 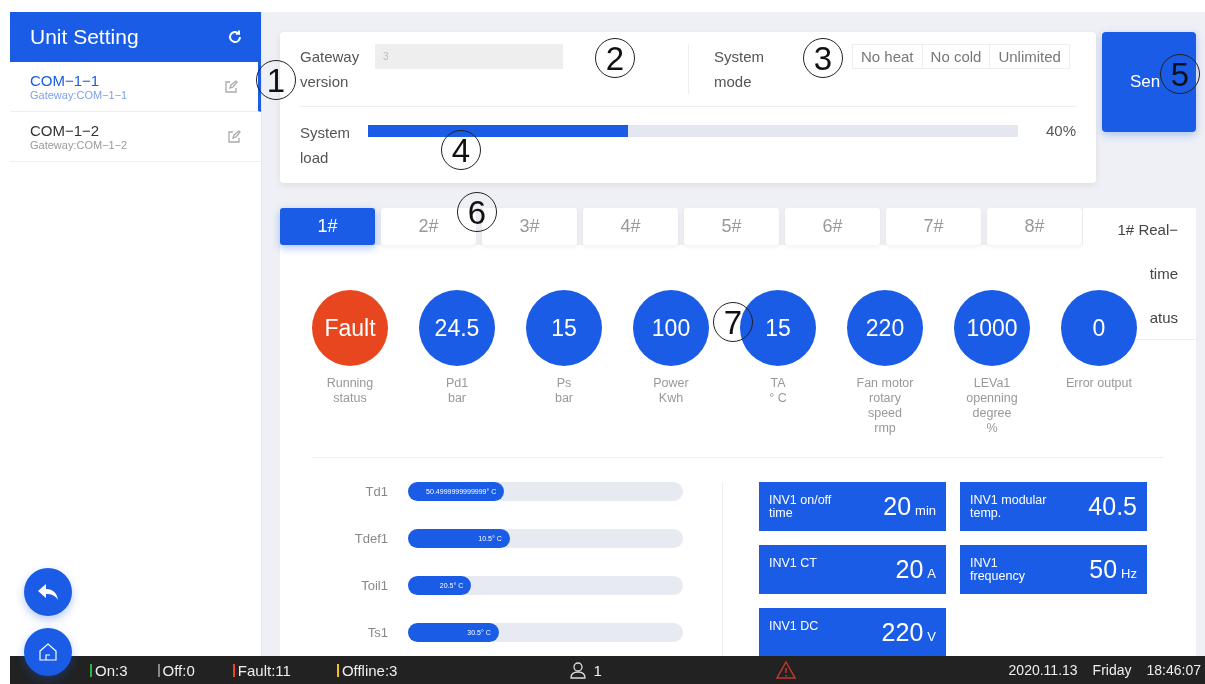 I want to click on metric-circle: 24.5, so click(x=457, y=328).